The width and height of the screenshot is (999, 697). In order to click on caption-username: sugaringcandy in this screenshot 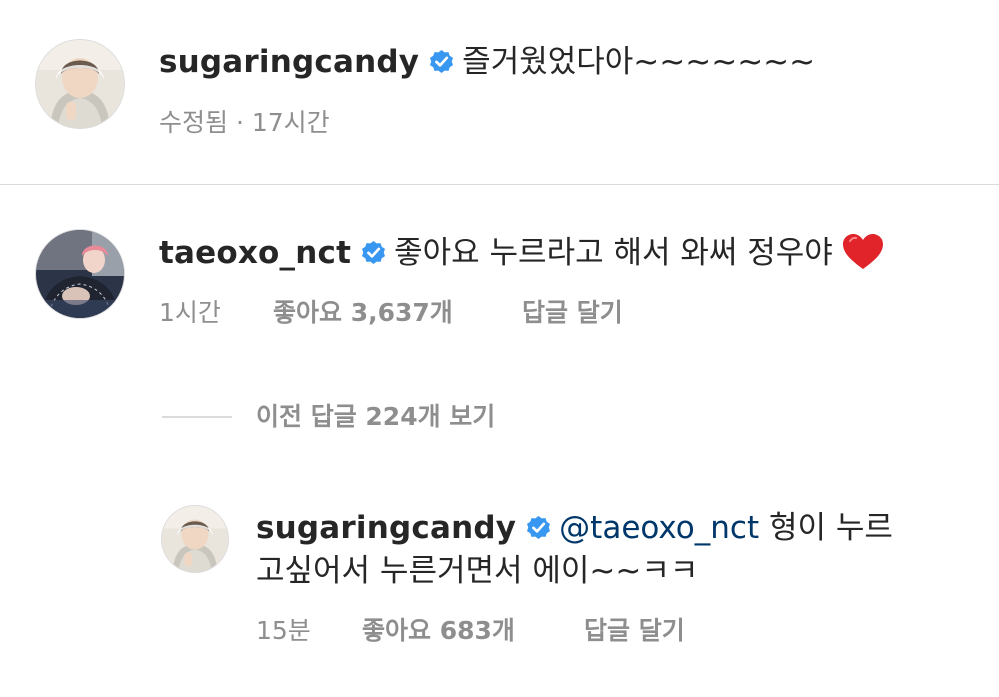, I will do `click(289, 62)`.